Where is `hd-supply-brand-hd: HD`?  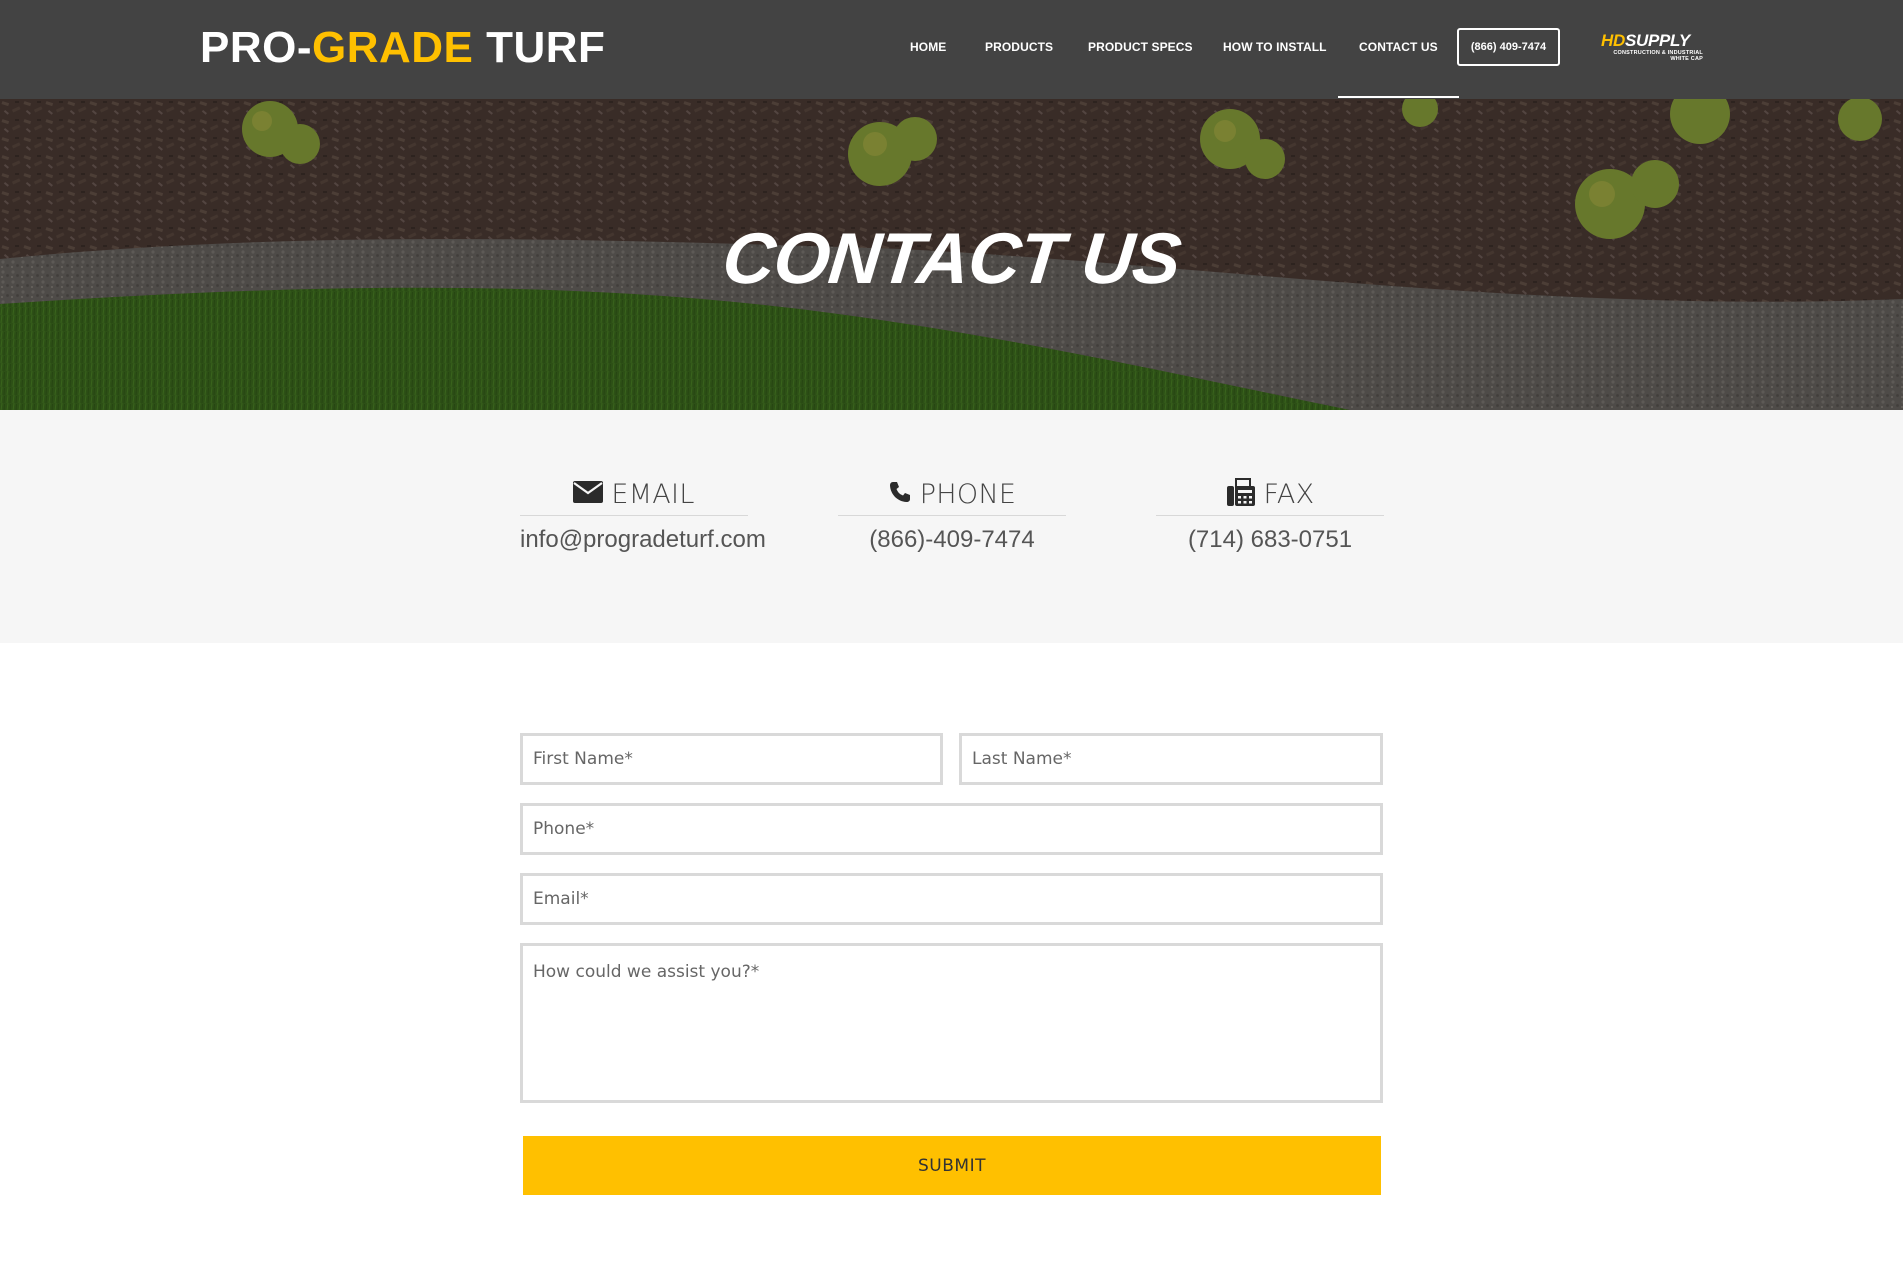
hd-supply-brand-hd: HD is located at coordinates (1613, 40).